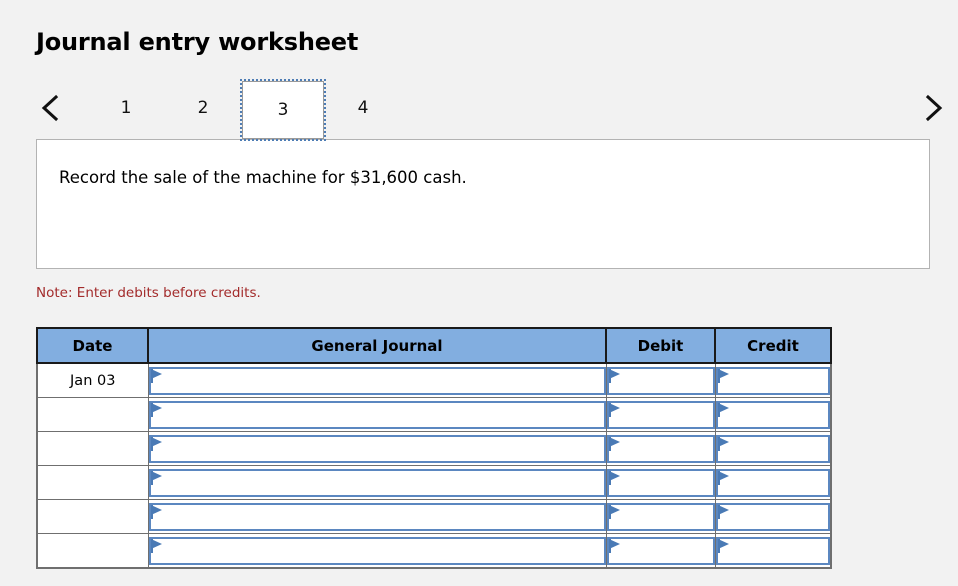  I want to click on tab-4: 4, so click(363, 108).